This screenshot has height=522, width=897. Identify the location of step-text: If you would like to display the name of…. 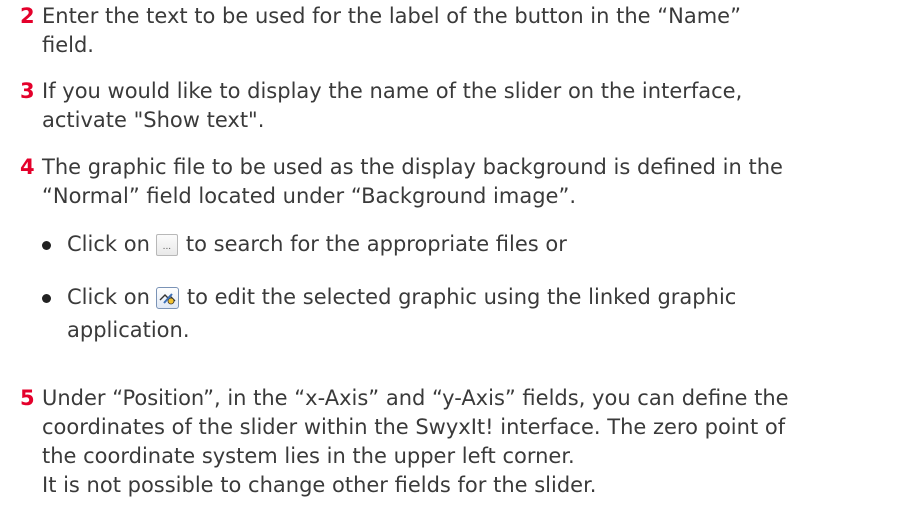
(457, 106).